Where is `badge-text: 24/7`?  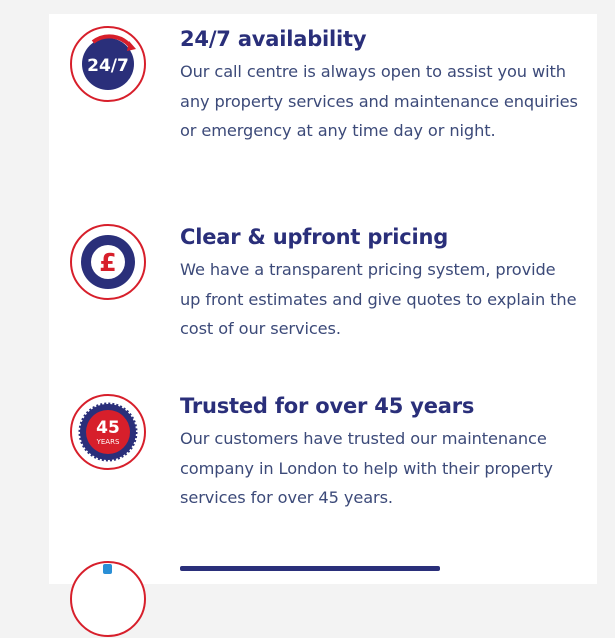 badge-text: 24/7 is located at coordinates (108, 66).